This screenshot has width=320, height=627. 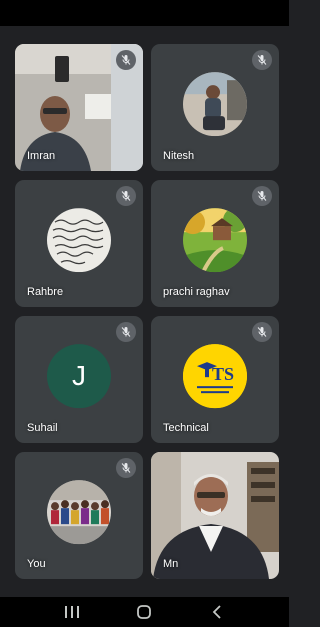 I want to click on person-outdoor-avatar, so click(x=215, y=103).